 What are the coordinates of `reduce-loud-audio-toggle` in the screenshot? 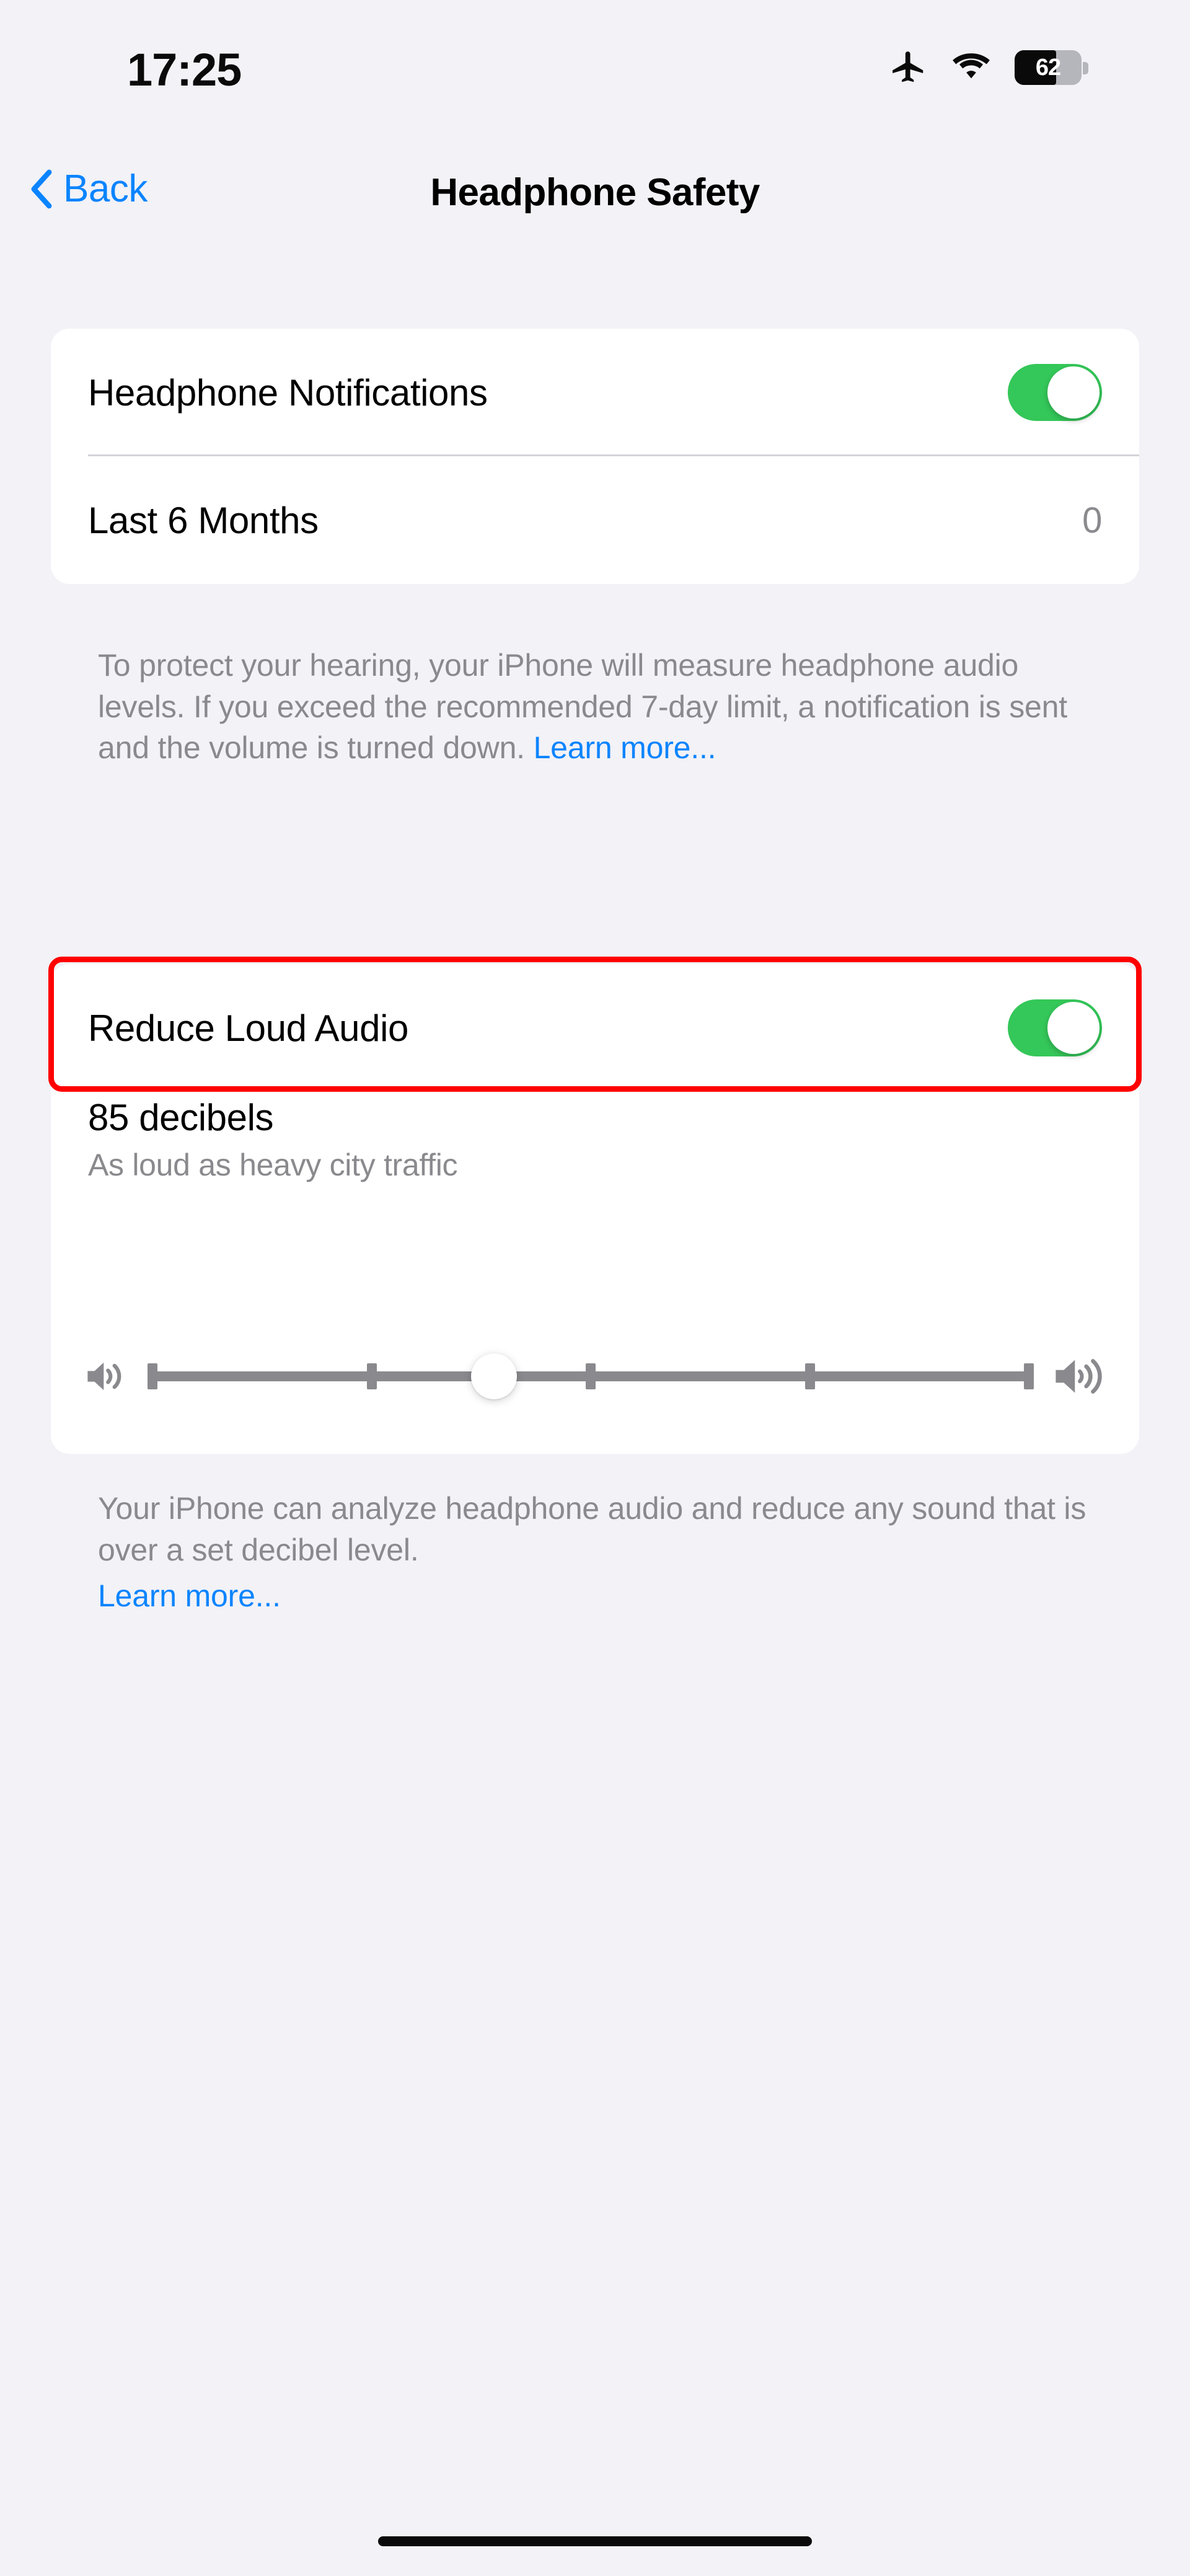 It's located at (1055, 1027).